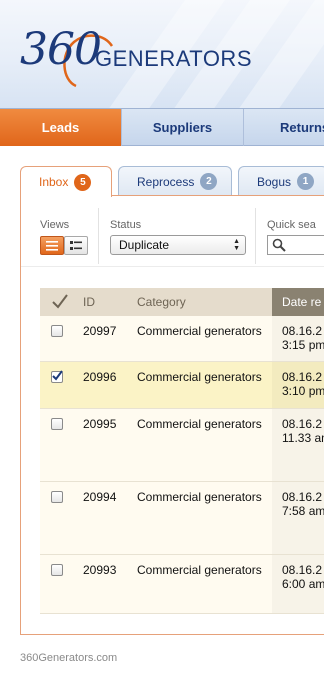 The width and height of the screenshot is (324, 691). I want to click on detail-view-button, so click(76, 245).